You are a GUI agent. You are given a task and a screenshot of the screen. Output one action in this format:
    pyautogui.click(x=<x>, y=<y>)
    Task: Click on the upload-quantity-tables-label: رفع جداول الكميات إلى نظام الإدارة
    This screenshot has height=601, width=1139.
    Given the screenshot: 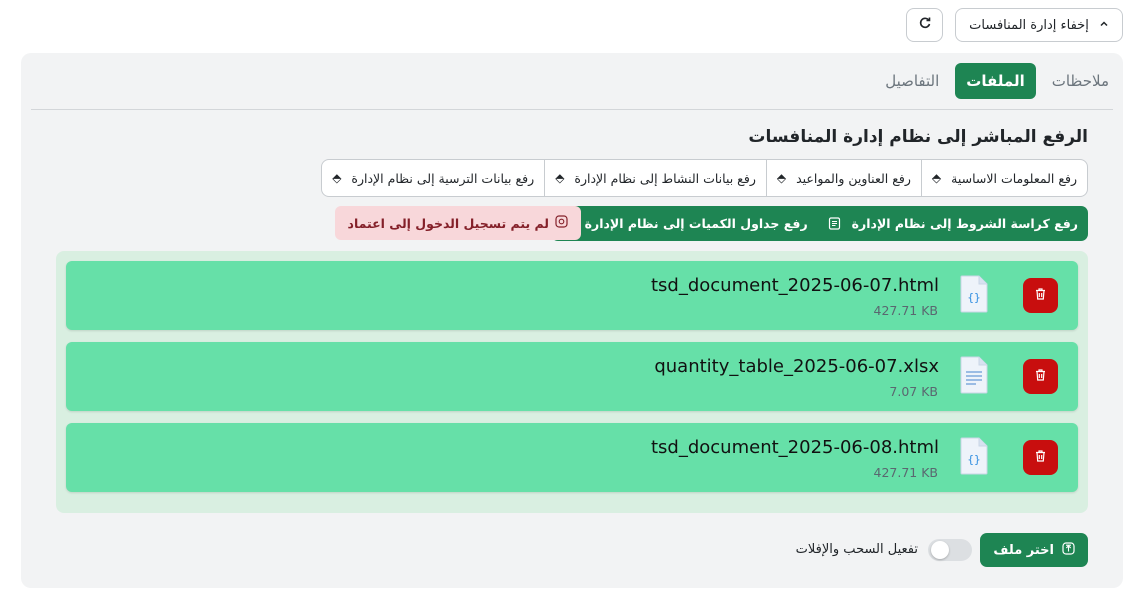 What is the action you would take?
    pyautogui.click(x=696, y=223)
    